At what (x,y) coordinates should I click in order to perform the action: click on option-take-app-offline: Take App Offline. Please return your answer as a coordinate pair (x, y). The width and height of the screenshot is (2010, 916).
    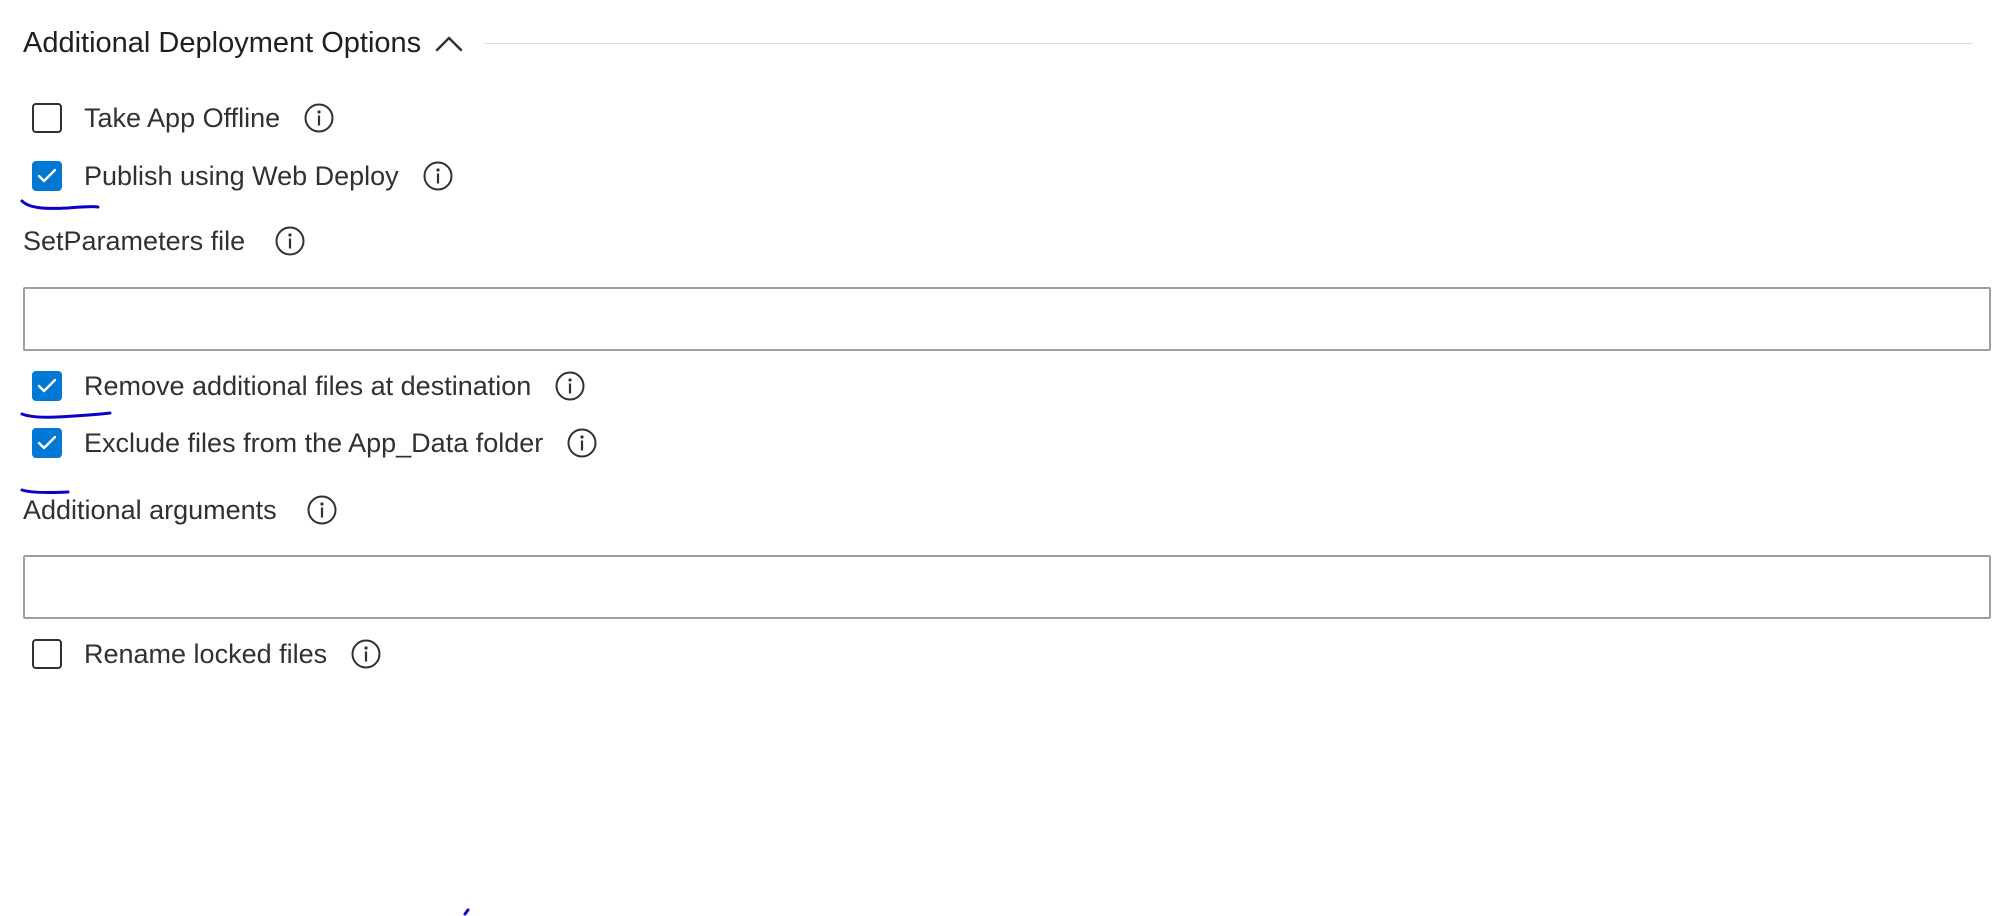
    Looking at the image, I should click on (183, 118).